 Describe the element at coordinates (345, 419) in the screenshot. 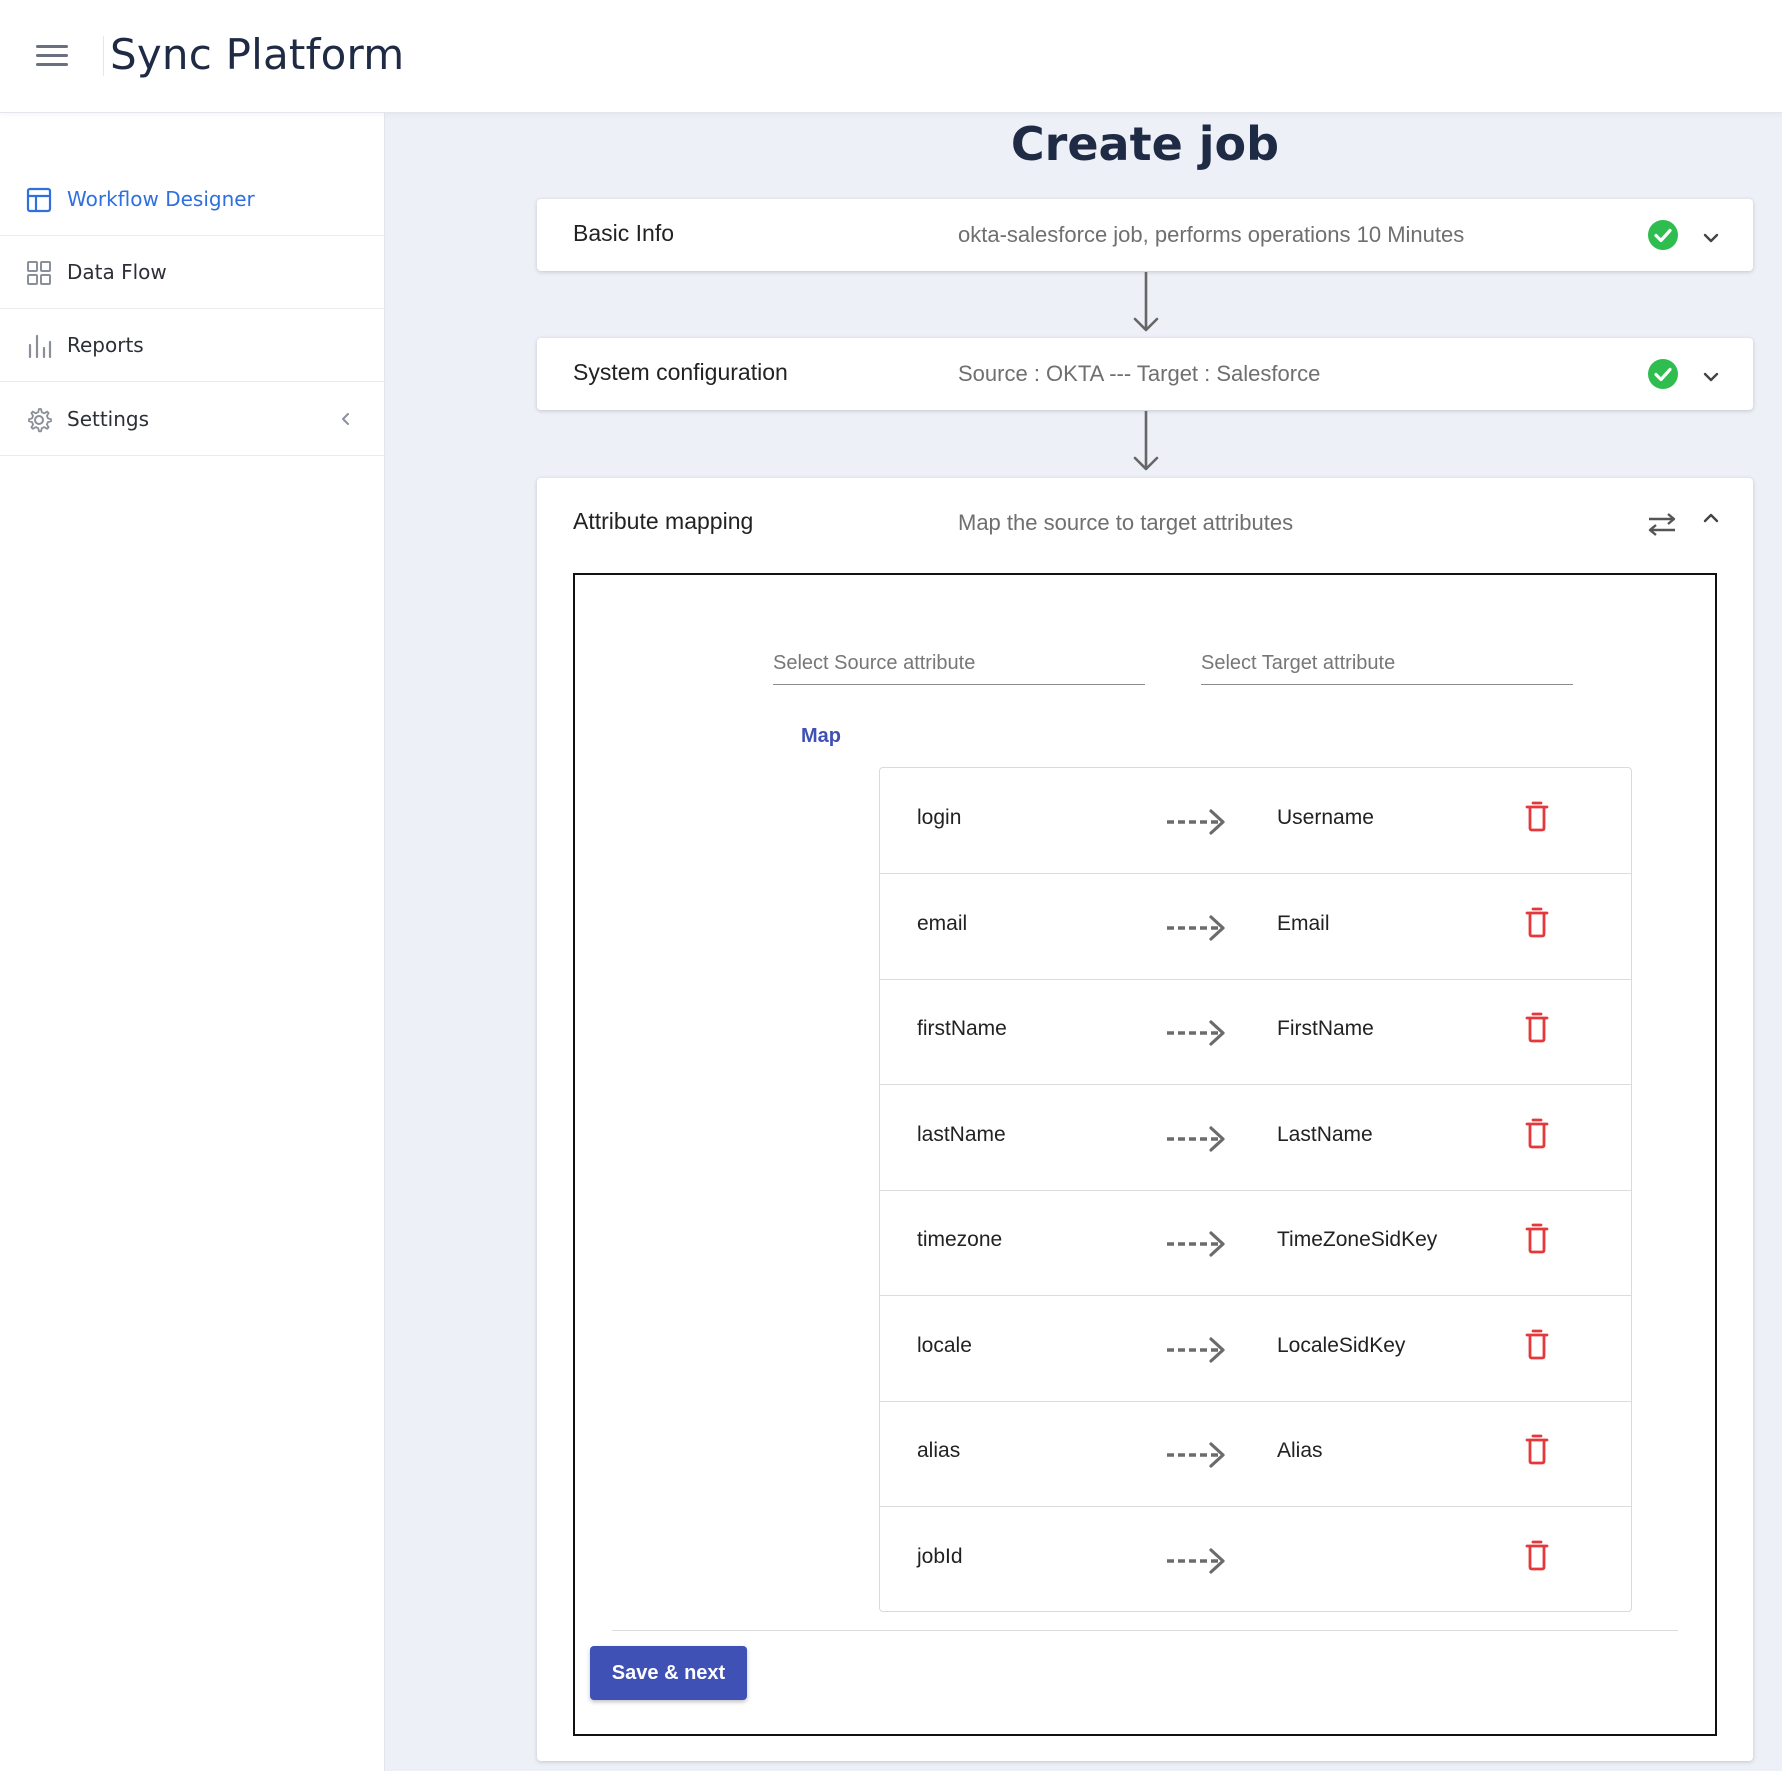

I see `chevron-left-icon` at that location.